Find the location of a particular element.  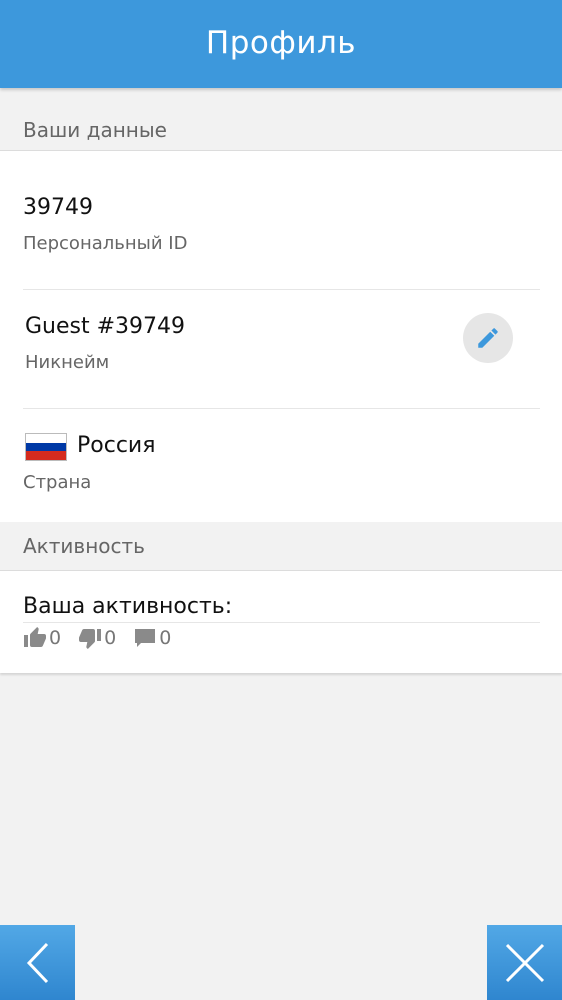

personal-id-value: 39749 is located at coordinates (58, 207).